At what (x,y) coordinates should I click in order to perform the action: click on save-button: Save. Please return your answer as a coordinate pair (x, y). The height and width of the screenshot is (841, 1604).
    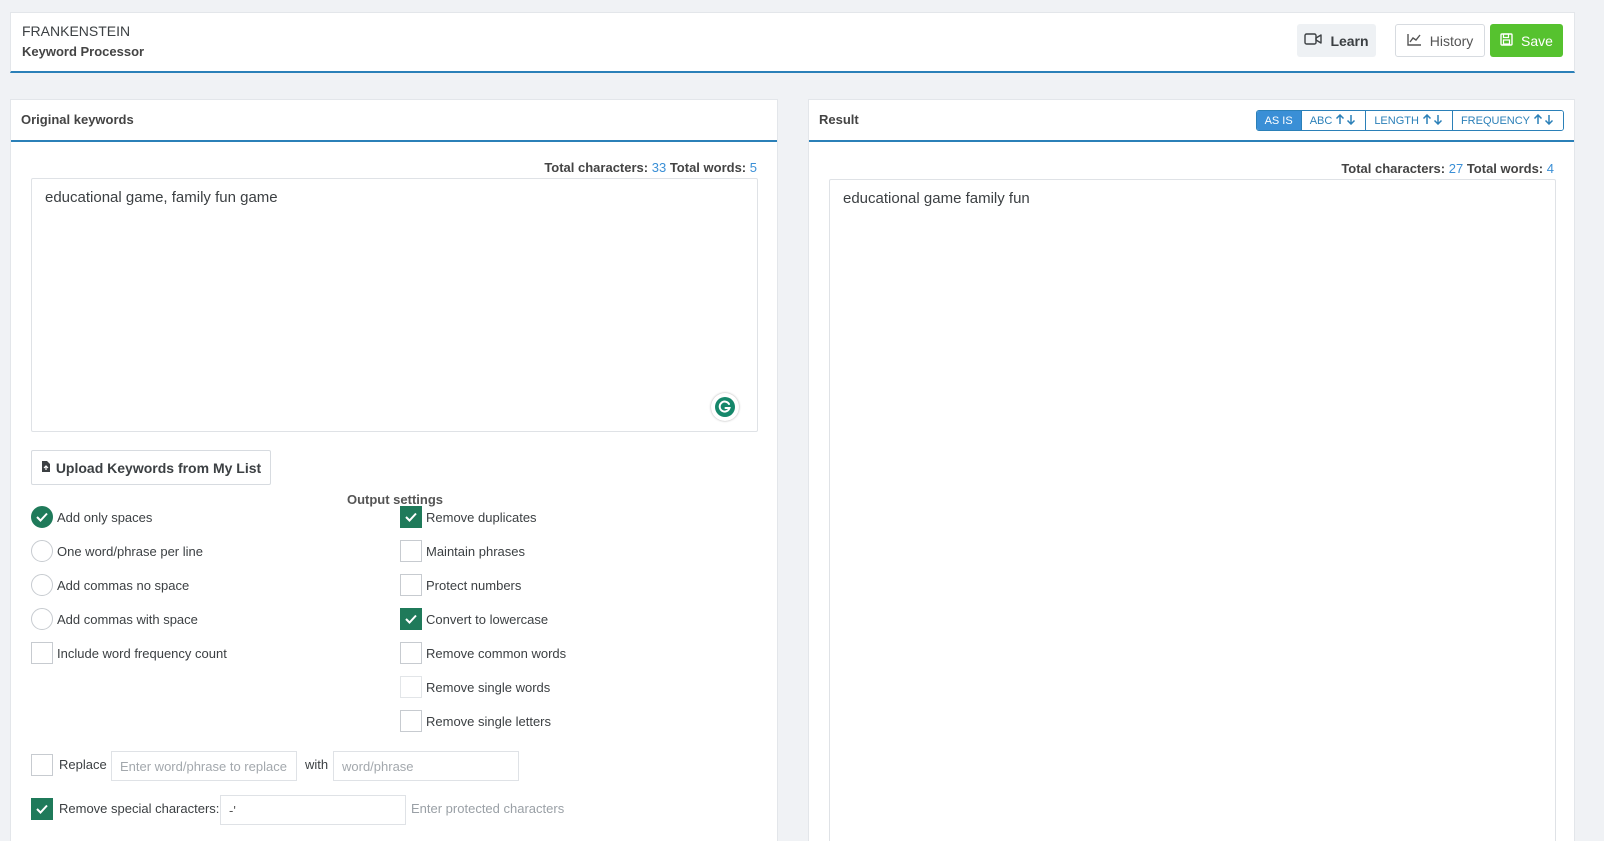
    Looking at the image, I should click on (1526, 40).